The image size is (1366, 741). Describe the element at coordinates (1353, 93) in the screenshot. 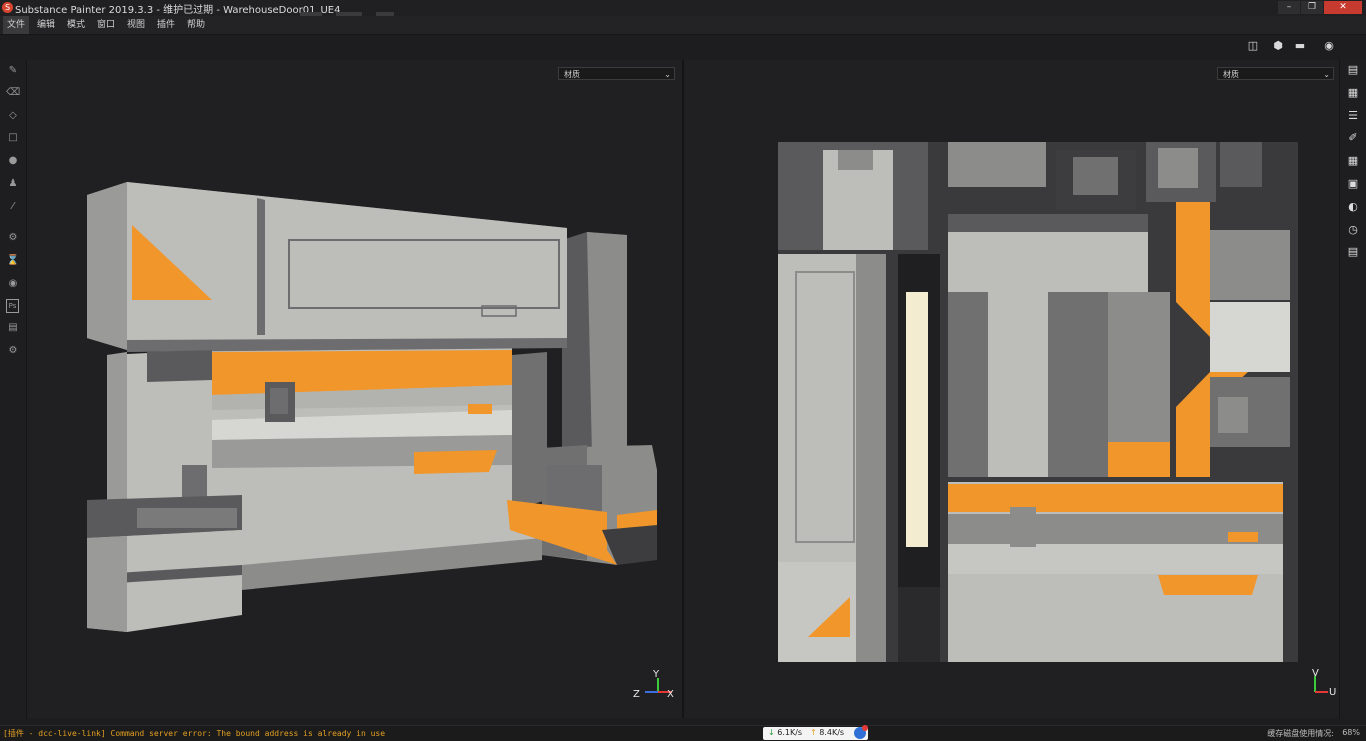

I see `texture-set-settings-icon: ▦` at that location.